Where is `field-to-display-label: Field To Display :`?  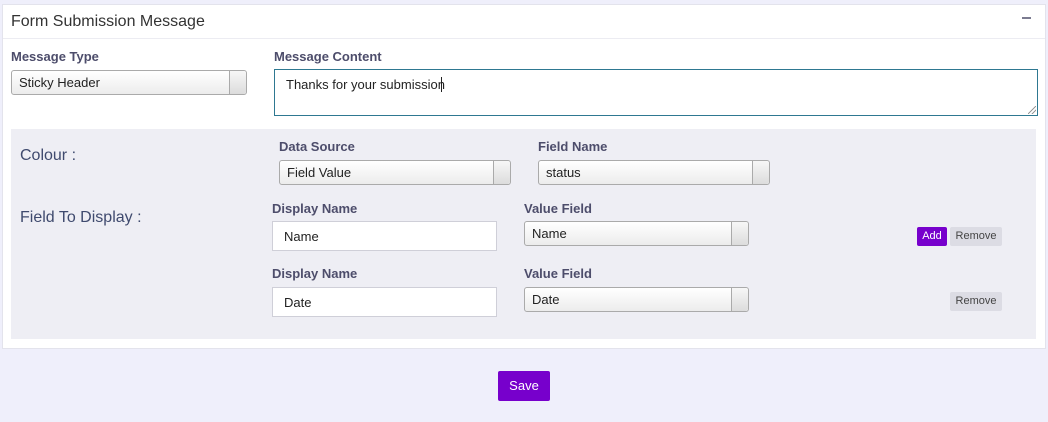 field-to-display-label: Field To Display : is located at coordinates (81, 217).